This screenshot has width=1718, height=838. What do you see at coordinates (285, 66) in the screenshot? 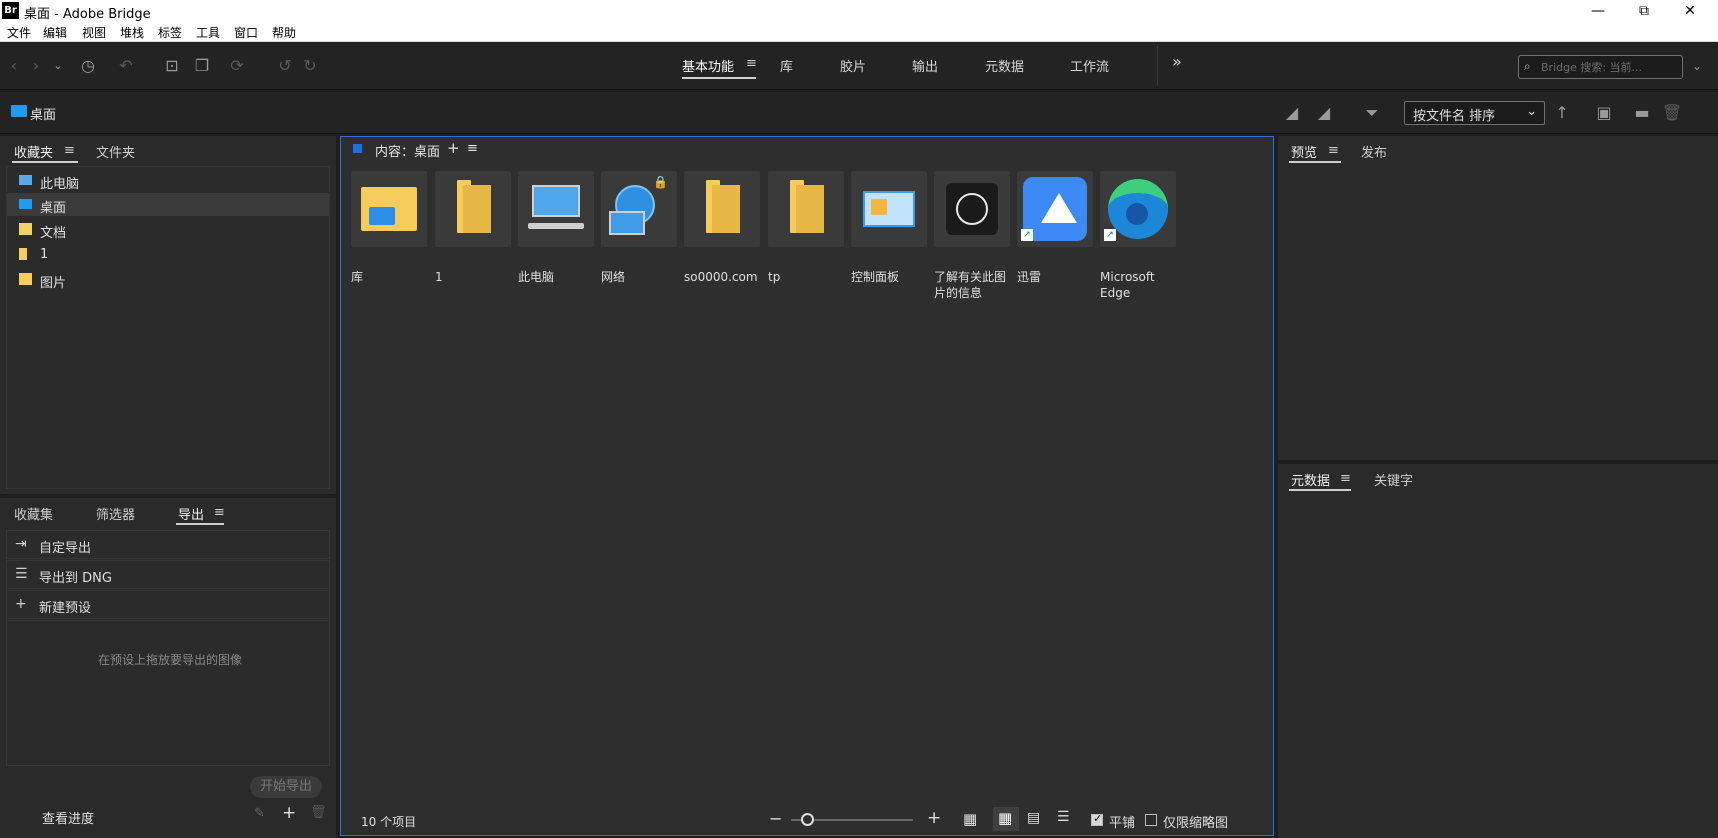
I see `rotate-left-icon: ↺` at bounding box center [285, 66].